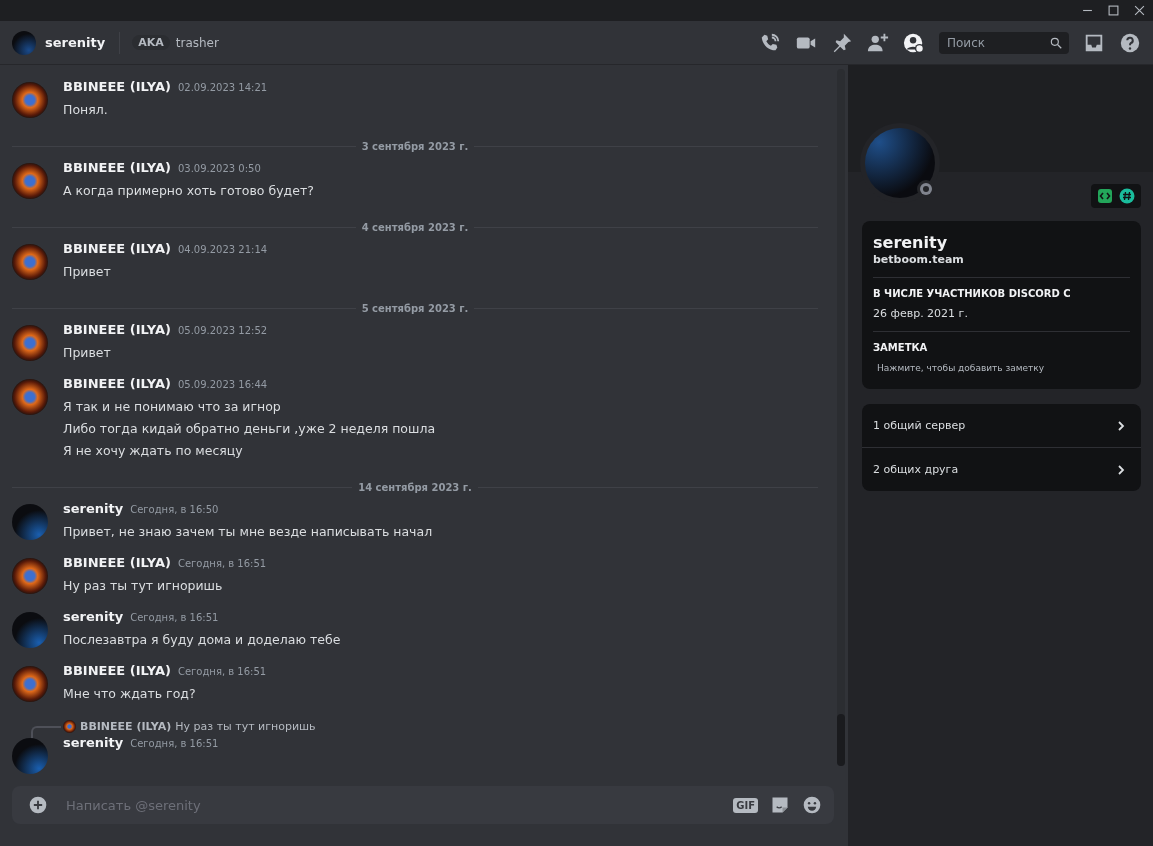 This screenshot has height=846, width=1153. What do you see at coordinates (1130, 42) in the screenshot?
I see `help-icon` at bounding box center [1130, 42].